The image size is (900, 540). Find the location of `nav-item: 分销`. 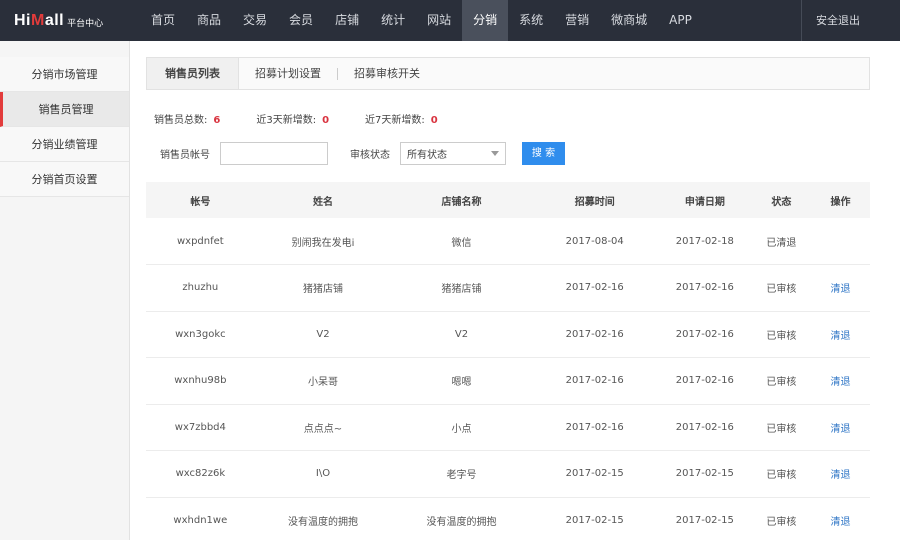

nav-item: 分销 is located at coordinates (485, 20).